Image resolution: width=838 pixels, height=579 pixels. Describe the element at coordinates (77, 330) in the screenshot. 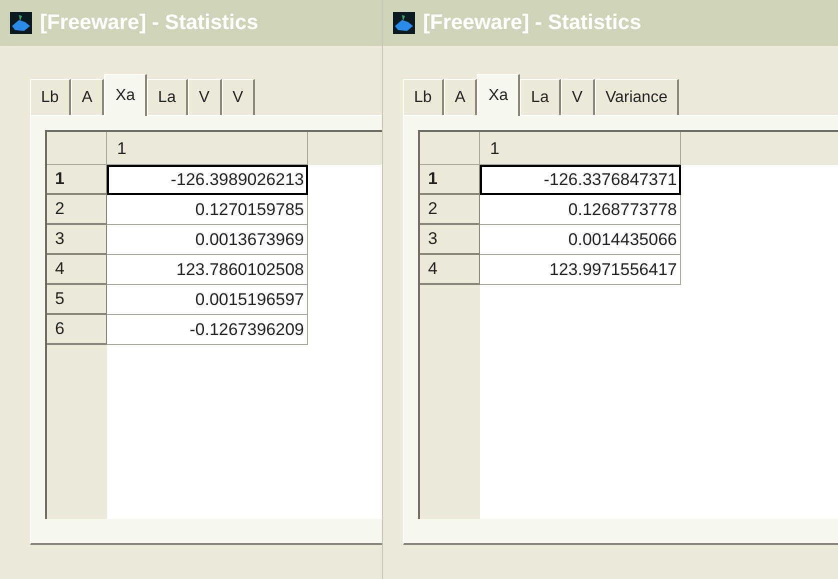

I see `row-header: 6` at that location.